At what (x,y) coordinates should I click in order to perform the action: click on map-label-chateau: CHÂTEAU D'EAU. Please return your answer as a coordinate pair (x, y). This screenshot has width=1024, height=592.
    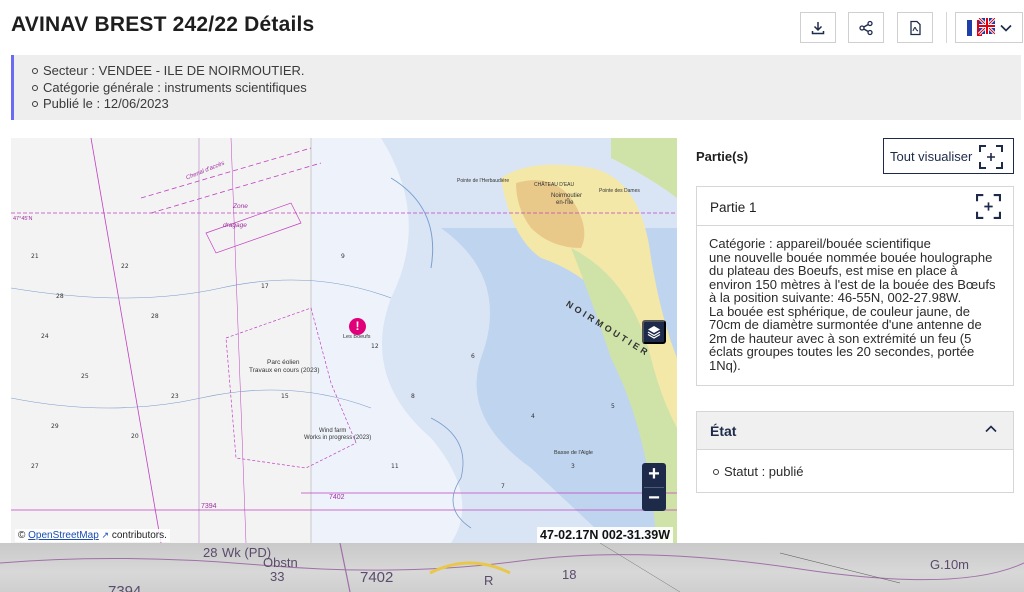
    Looking at the image, I should click on (554, 185).